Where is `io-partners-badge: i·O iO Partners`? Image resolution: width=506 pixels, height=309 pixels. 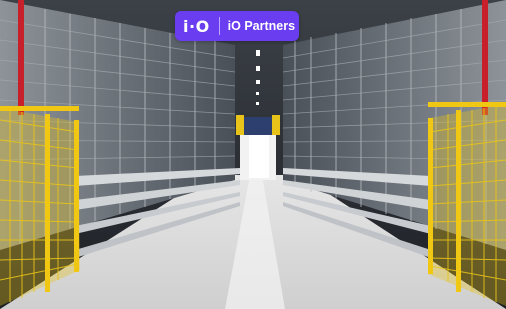 io-partners-badge: i·O iO Partners is located at coordinates (237, 26).